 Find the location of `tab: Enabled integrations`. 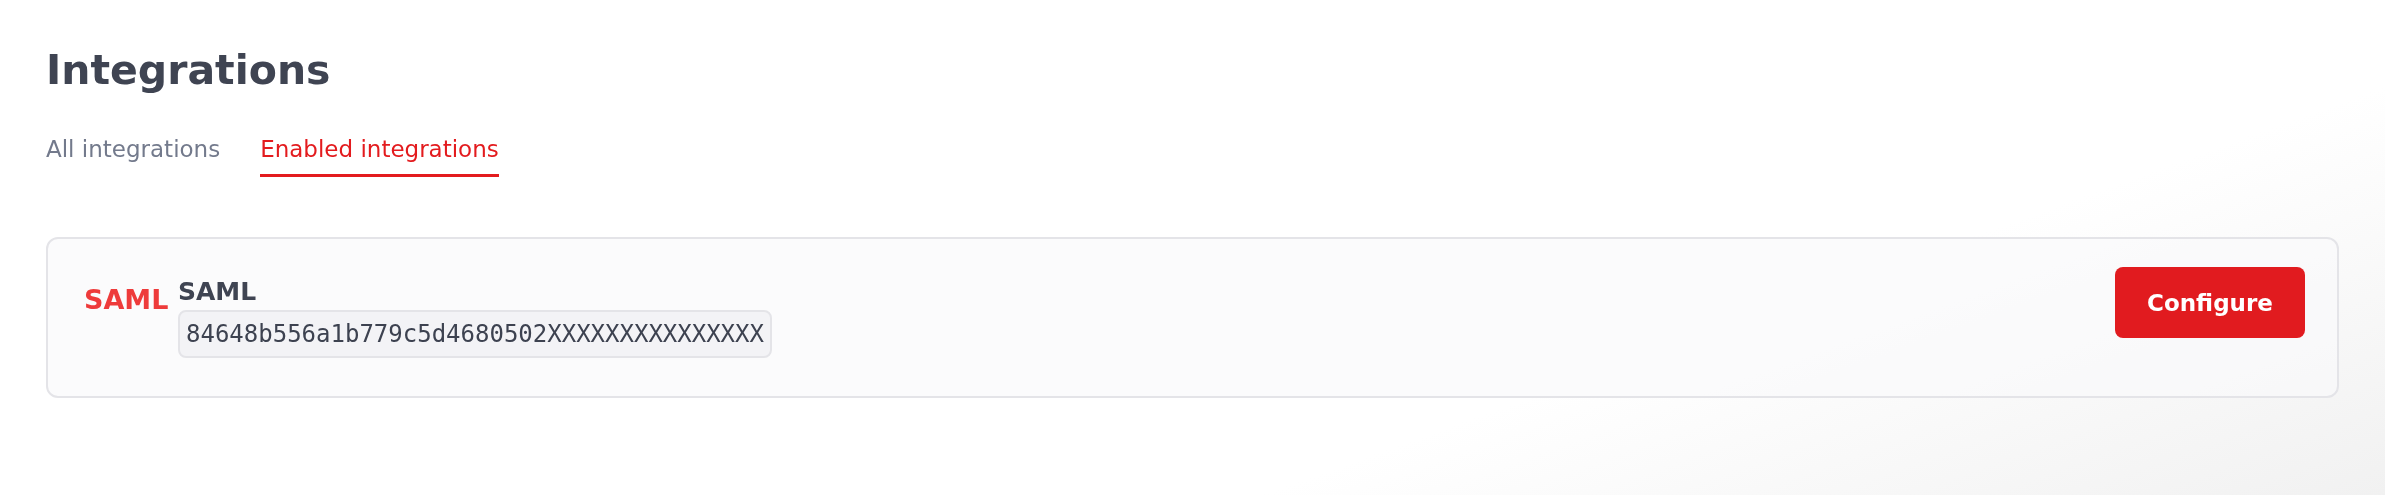

tab: Enabled integrations is located at coordinates (379, 155).